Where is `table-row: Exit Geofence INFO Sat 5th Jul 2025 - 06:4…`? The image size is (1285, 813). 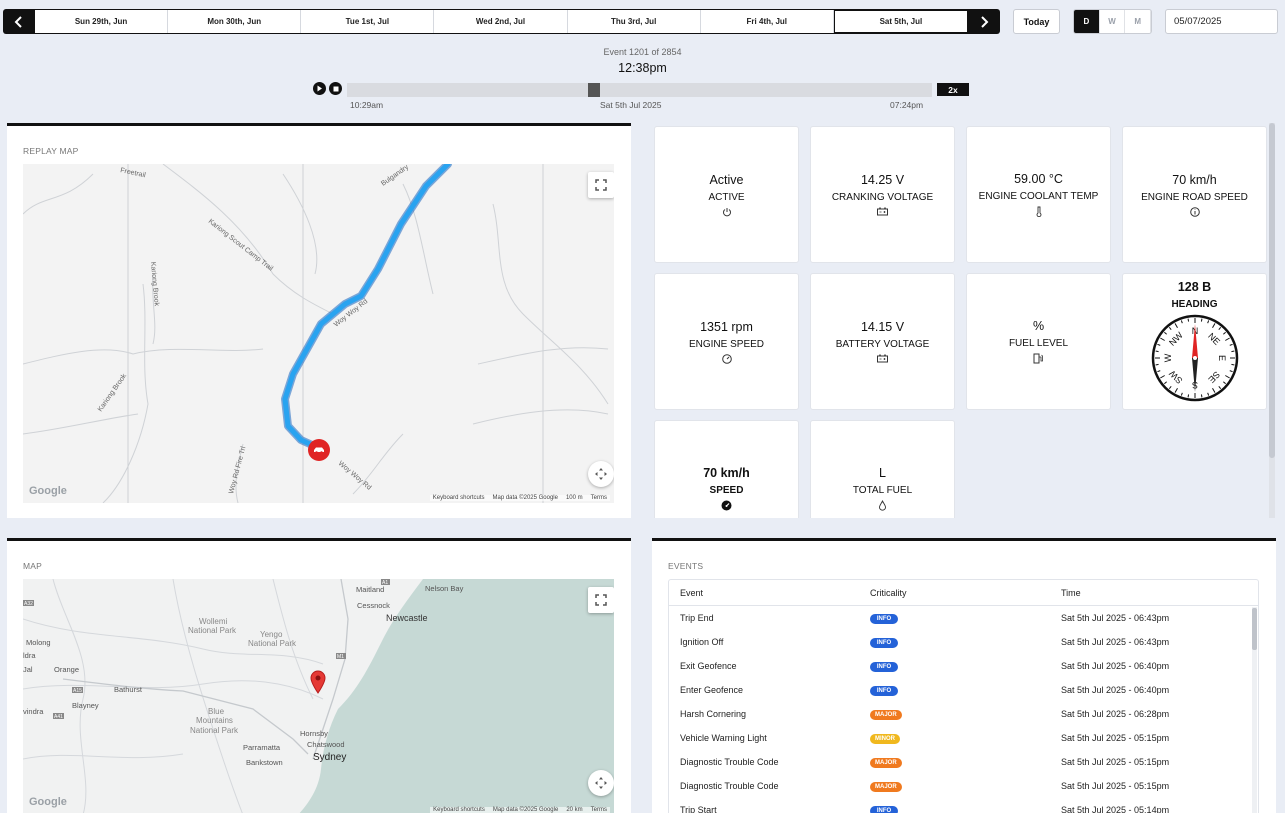
table-row: Exit Geofence INFO Sat 5th Jul 2025 - 06:4… is located at coordinates (963, 666).